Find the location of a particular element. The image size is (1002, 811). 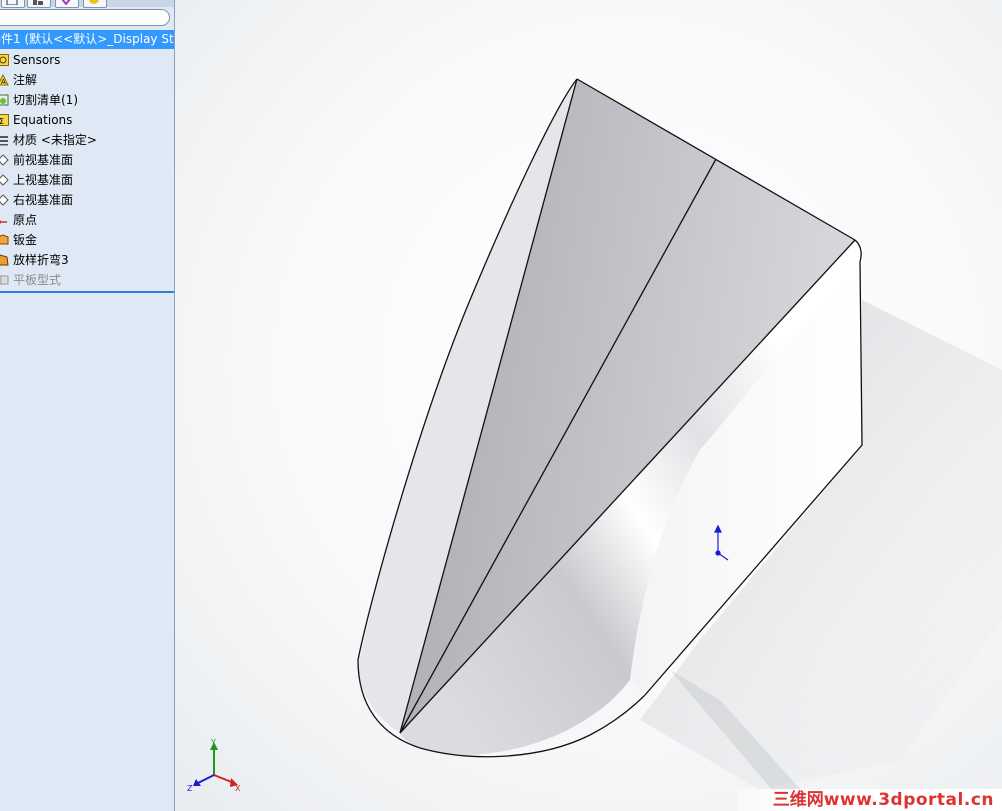

tree-item-label: 材质 <未指定> is located at coordinates (55, 140).